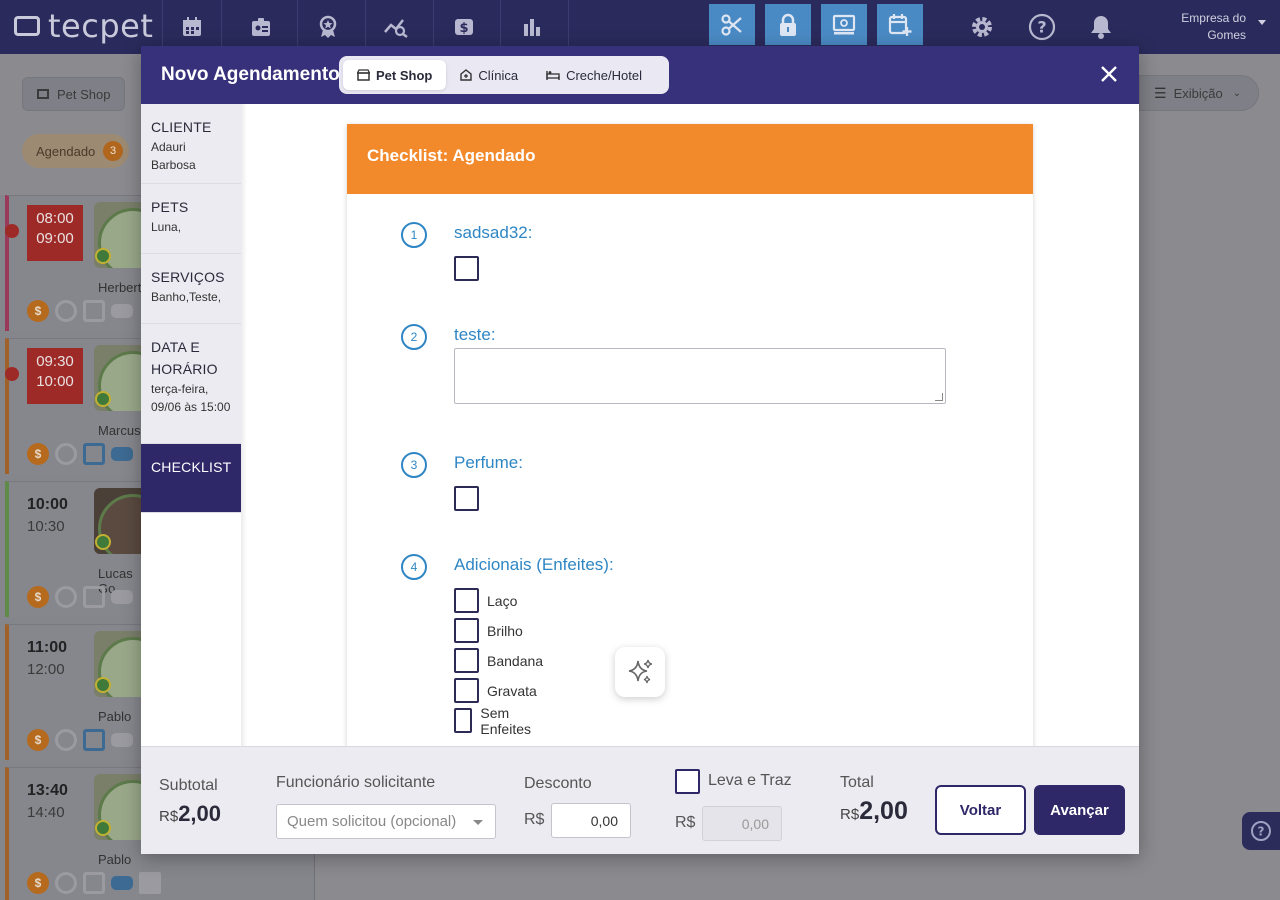  Describe the element at coordinates (1079, 810) in the screenshot. I see `next-button: Avançar` at that location.